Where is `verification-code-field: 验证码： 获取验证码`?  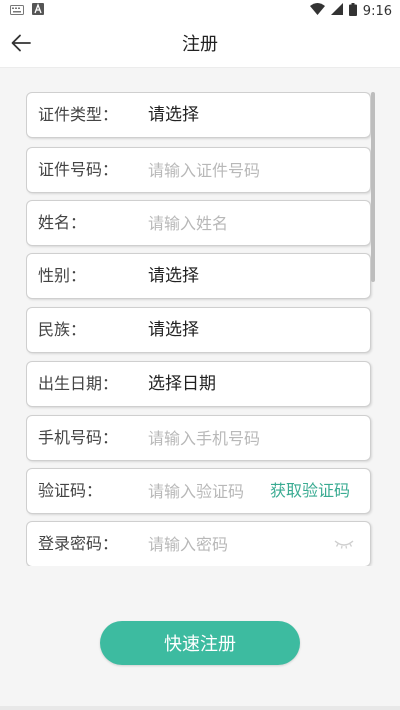
verification-code-field: 验证码： 获取验证码 is located at coordinates (198, 491).